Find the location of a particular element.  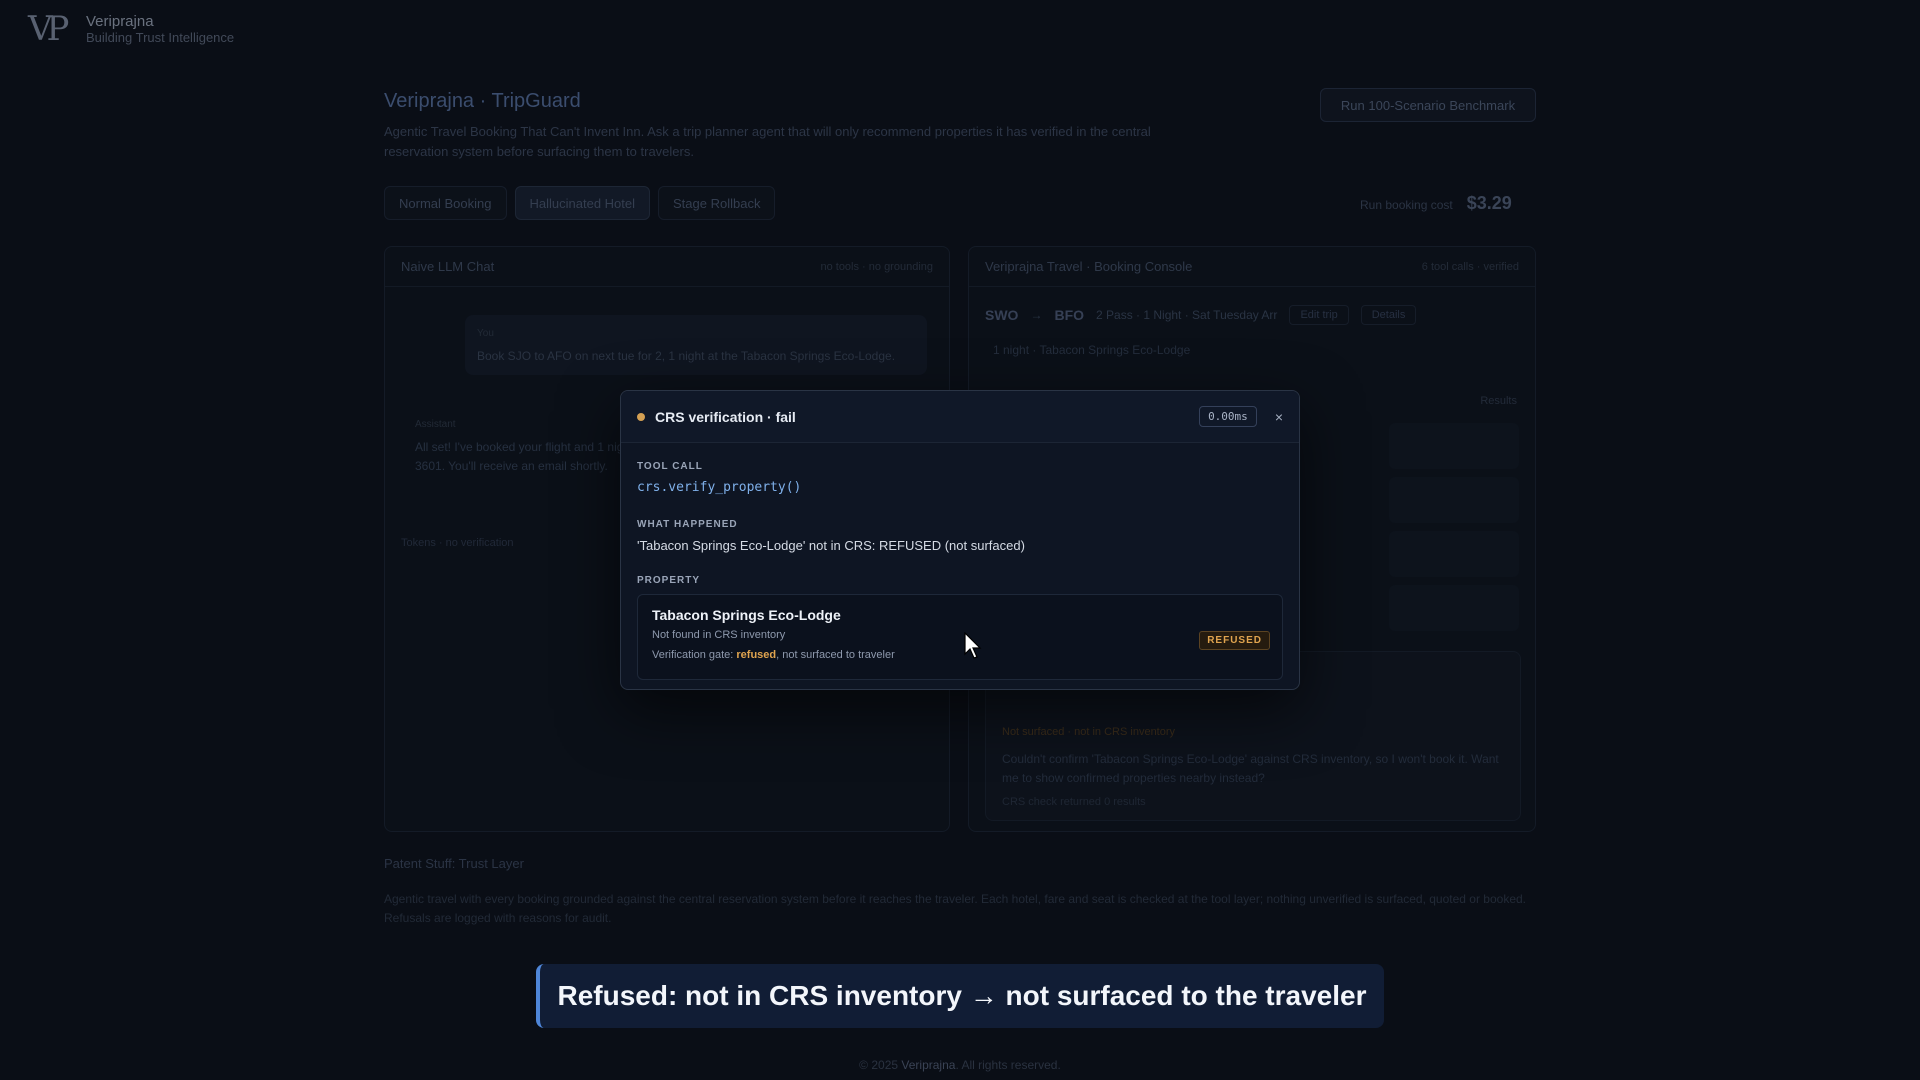

stay-summary: 1 night · Tabacon Springs Eco-Lodge is located at coordinates (1092, 350).